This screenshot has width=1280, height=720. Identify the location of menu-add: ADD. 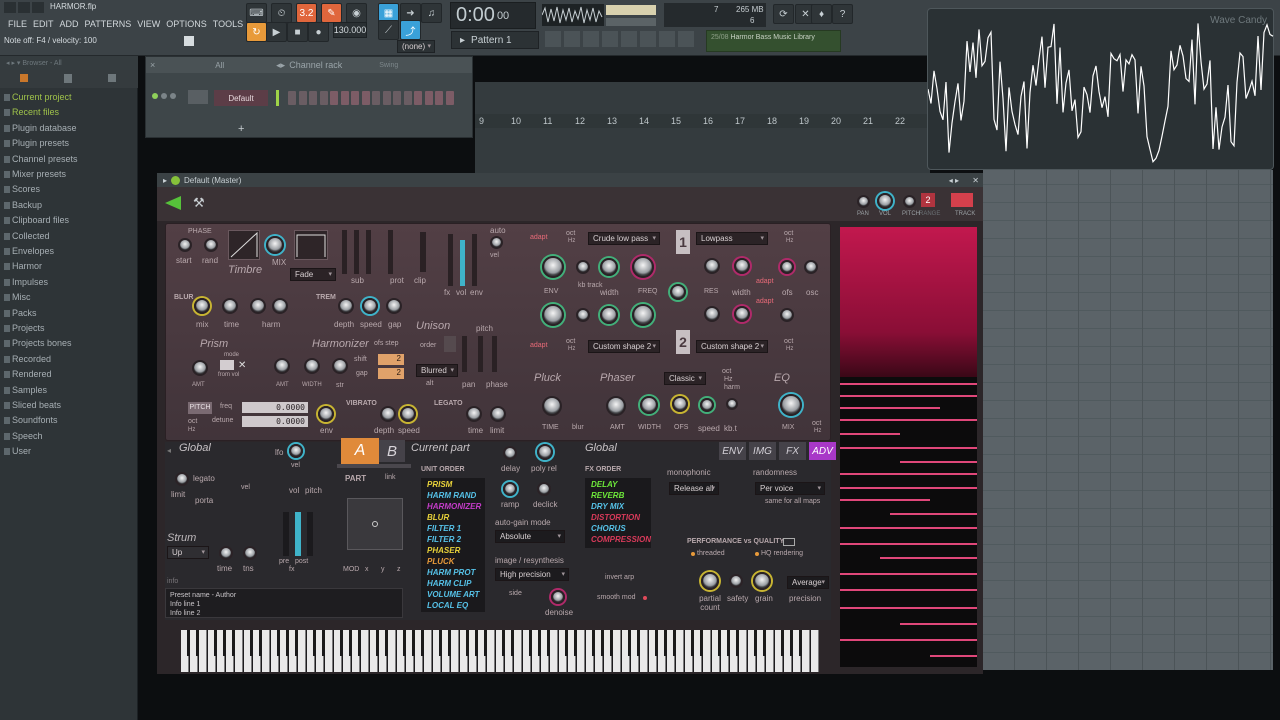
(69, 24).